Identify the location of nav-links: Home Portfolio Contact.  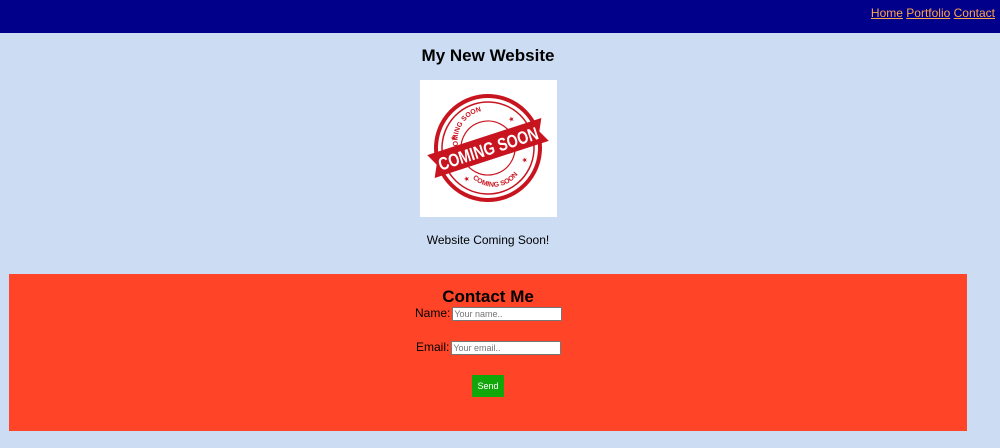
(933, 13).